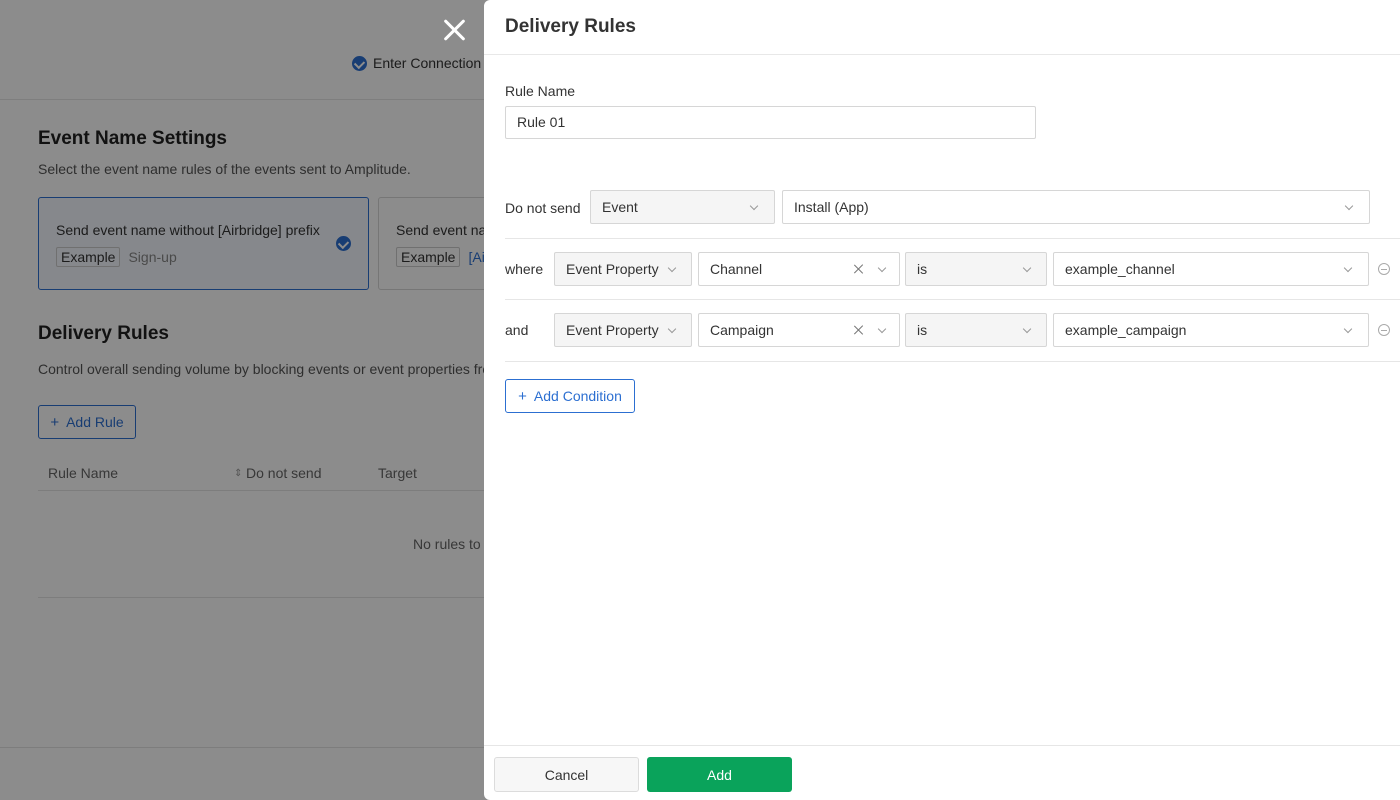 This screenshot has width=1400, height=800. I want to click on select-value: Install (App), so click(831, 207).